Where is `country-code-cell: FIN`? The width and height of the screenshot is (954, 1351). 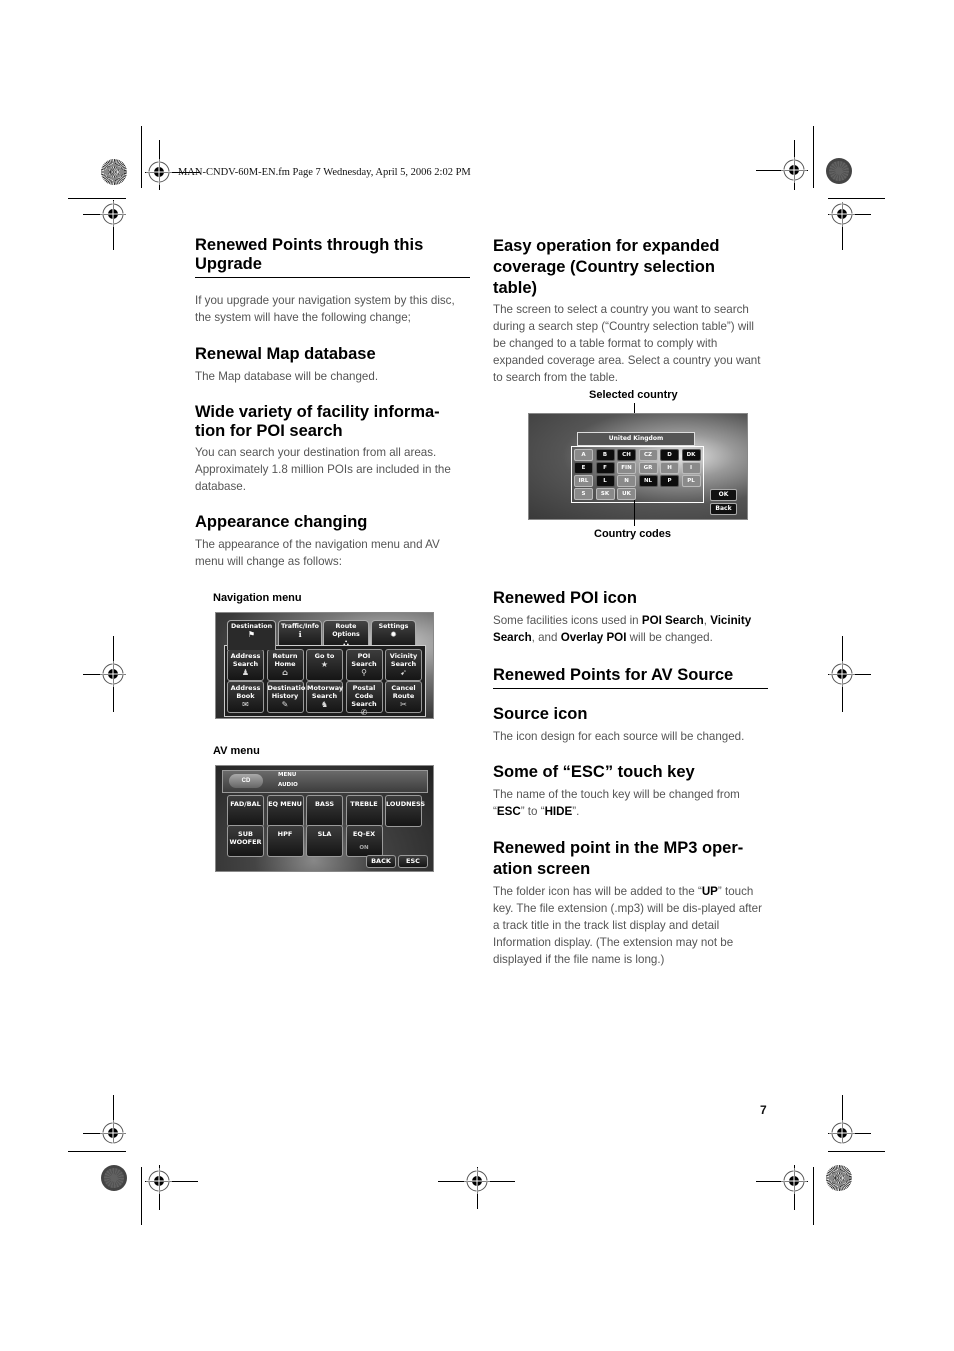
country-code-cell: FIN is located at coordinates (626, 468).